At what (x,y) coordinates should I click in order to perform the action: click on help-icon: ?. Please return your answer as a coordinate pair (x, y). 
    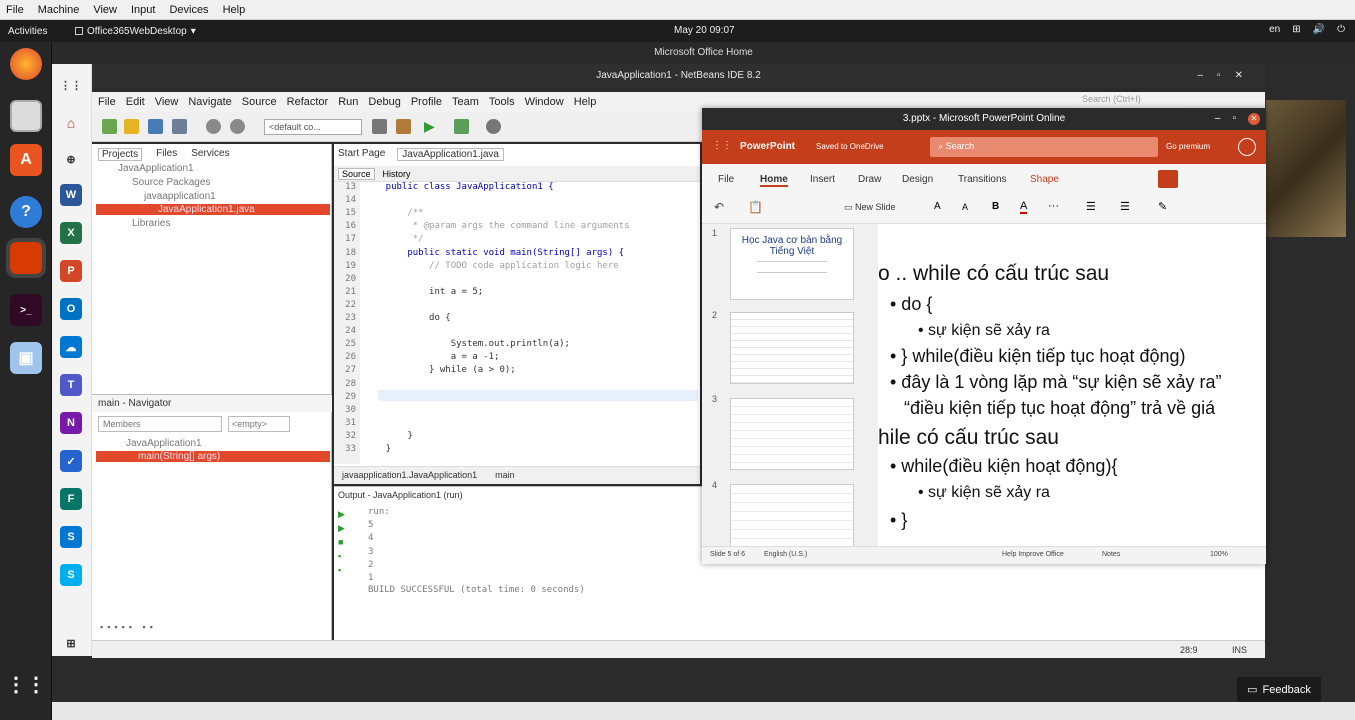
    Looking at the image, I should click on (26, 212).